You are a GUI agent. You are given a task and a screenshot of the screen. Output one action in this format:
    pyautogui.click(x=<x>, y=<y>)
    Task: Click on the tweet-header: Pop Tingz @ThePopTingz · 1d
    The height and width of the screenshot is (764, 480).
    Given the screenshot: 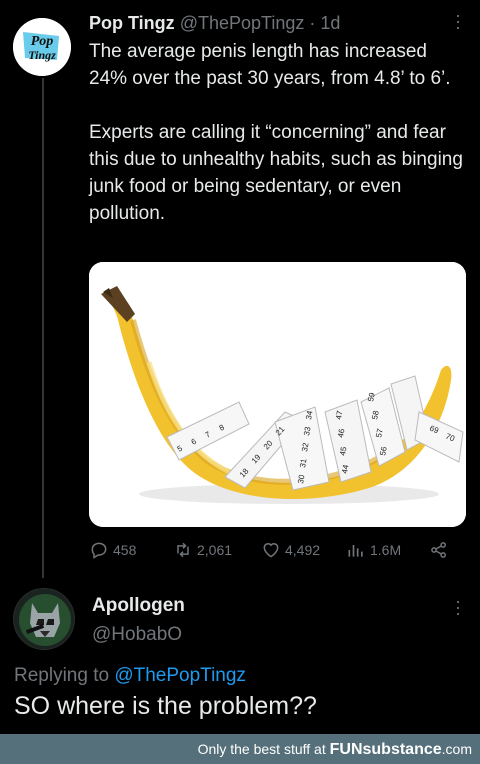 What is the action you would take?
    pyautogui.click(x=214, y=23)
    